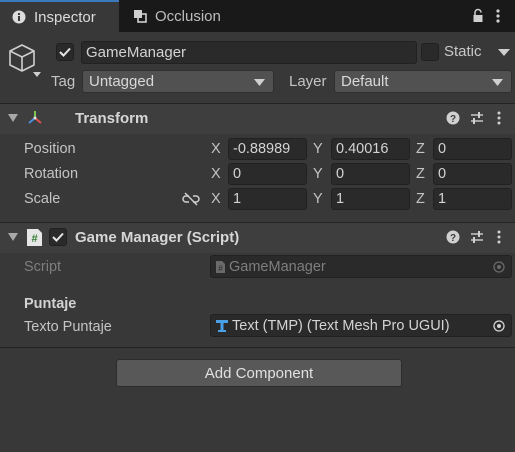 Image resolution: width=515 pixels, height=452 pixels. Describe the element at coordinates (43, 267) in the screenshot. I see `script-label: Script` at that location.